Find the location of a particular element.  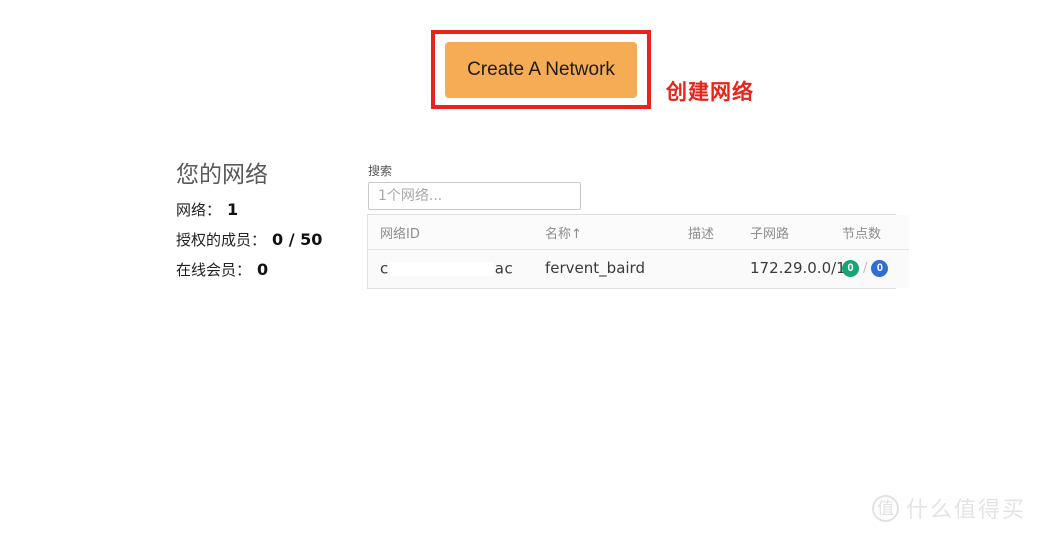

create-network-button: Create A Network is located at coordinates (541, 70).